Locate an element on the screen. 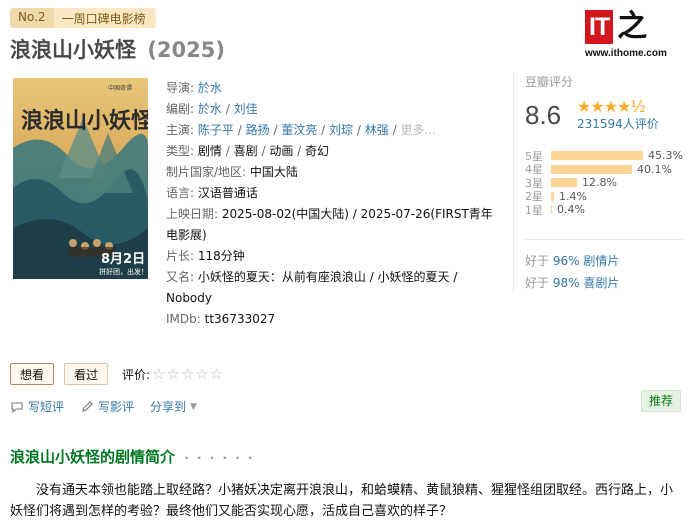 The image size is (691, 528). rating-score: 8.6 is located at coordinates (543, 115).